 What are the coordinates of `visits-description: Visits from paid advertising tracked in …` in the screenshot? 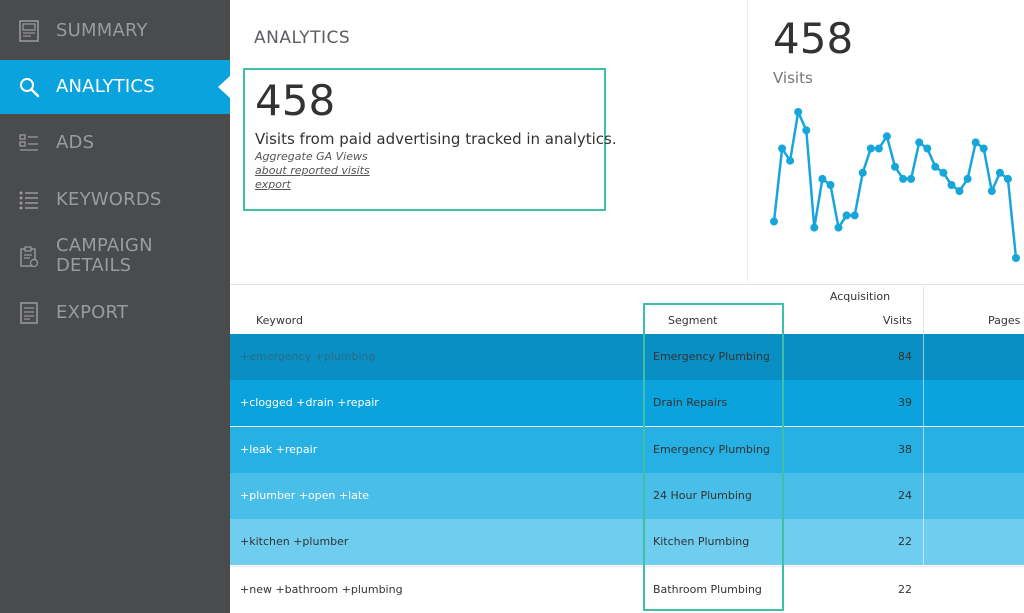 It's located at (436, 139).